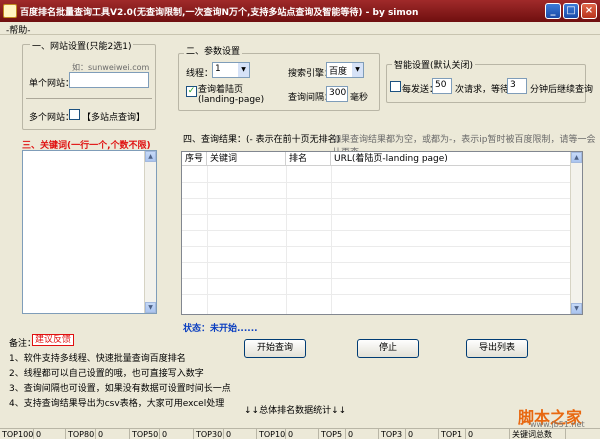 This screenshot has width=600, height=439. Describe the element at coordinates (517, 86) in the screenshot. I see `wait-input: 3` at that location.